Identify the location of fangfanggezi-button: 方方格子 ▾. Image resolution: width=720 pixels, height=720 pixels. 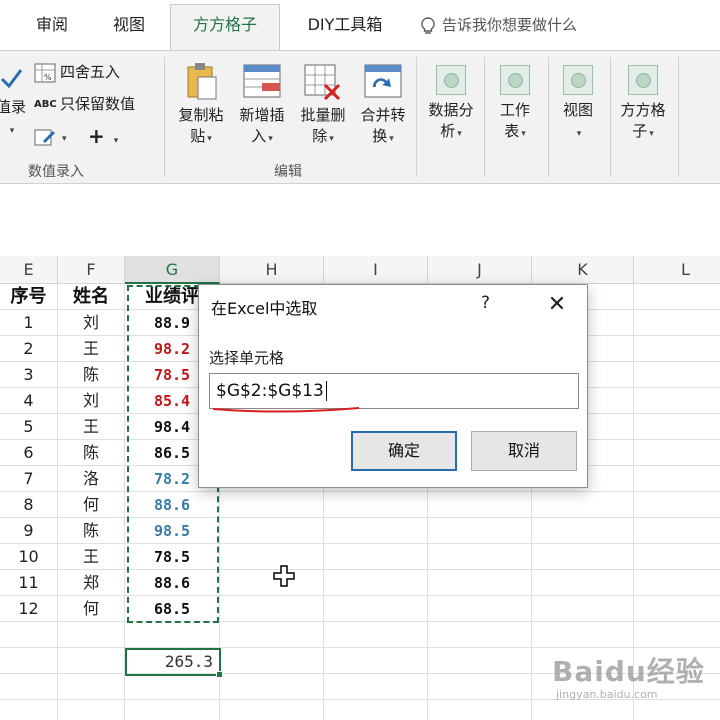
(643, 105).